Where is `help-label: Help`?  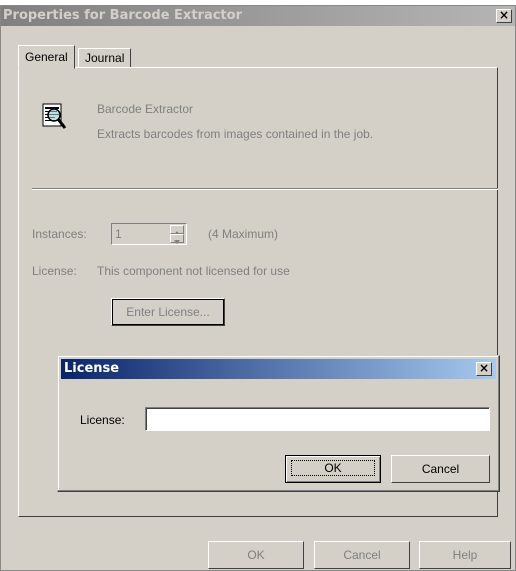 help-label: Help is located at coordinates (465, 555).